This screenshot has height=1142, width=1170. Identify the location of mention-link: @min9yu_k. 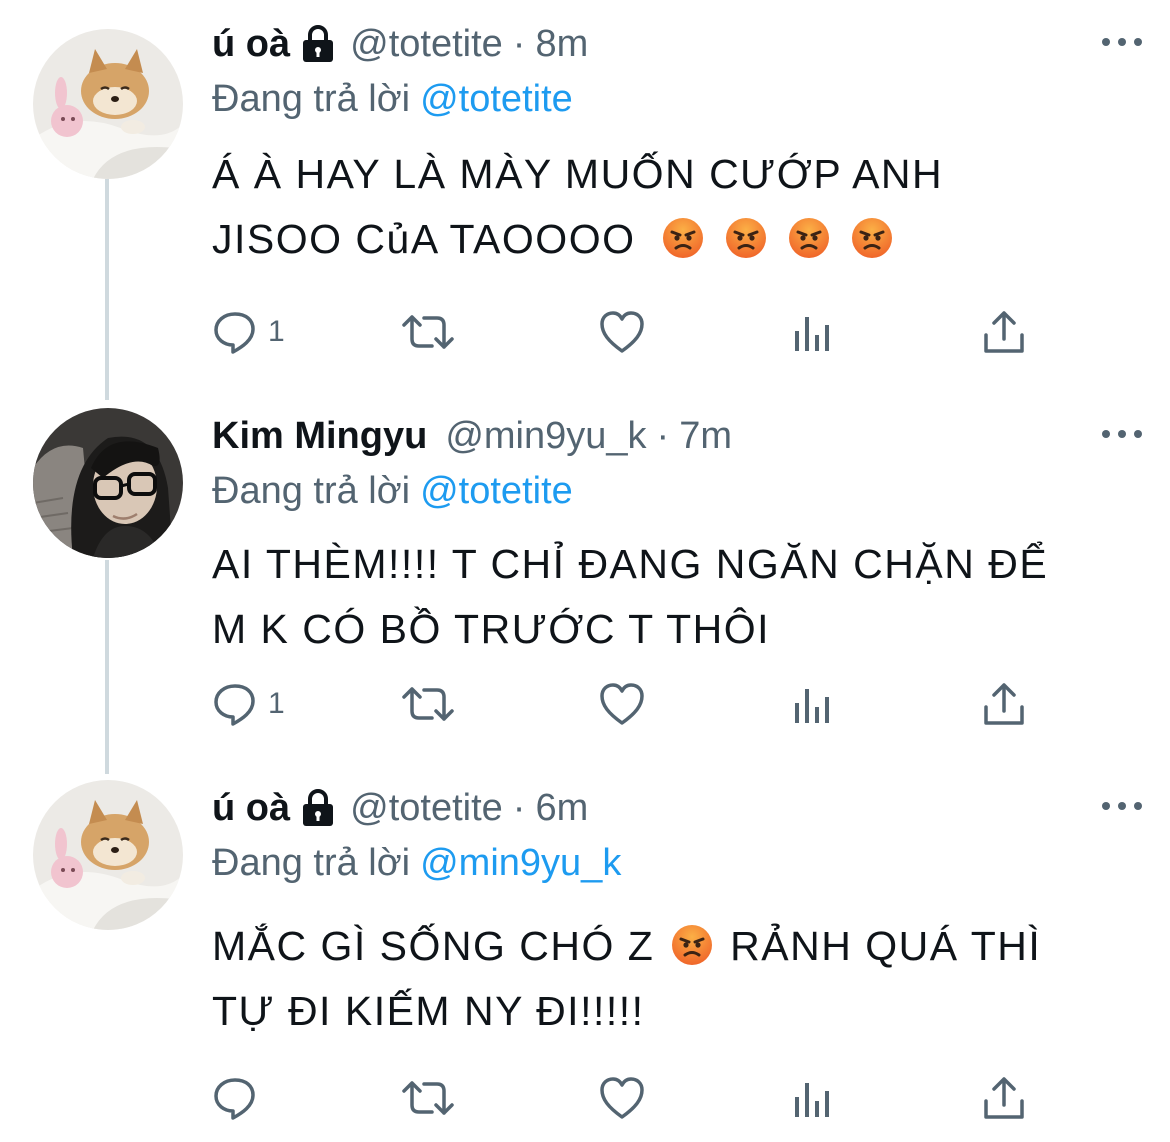
(520, 863).